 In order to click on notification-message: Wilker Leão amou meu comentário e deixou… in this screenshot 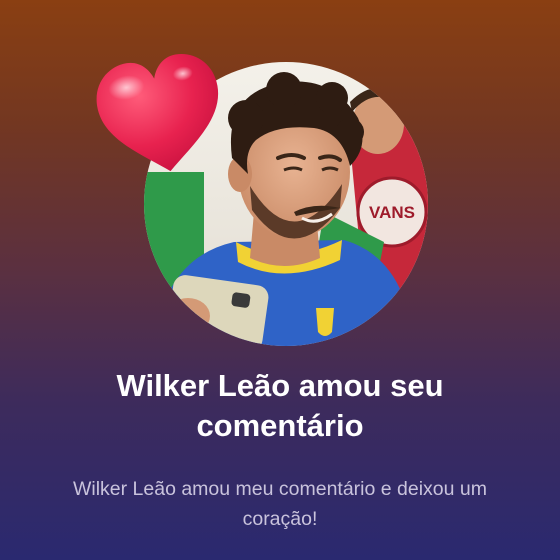, I will do `click(280, 504)`.